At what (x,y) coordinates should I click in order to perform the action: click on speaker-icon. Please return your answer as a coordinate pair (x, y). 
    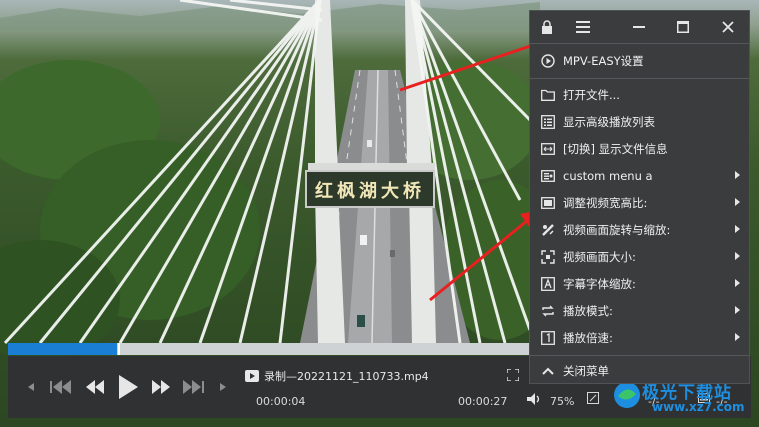
    Looking at the image, I should click on (534, 399).